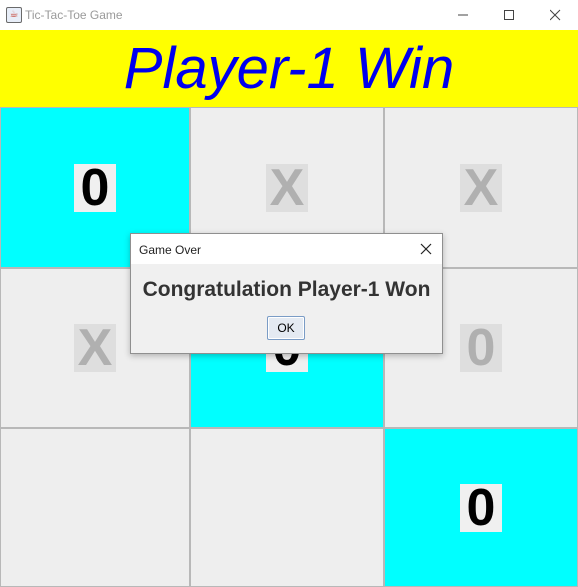 The image size is (578, 587). I want to click on window-title: Tic-Tac-Toe Game, so click(74, 15).